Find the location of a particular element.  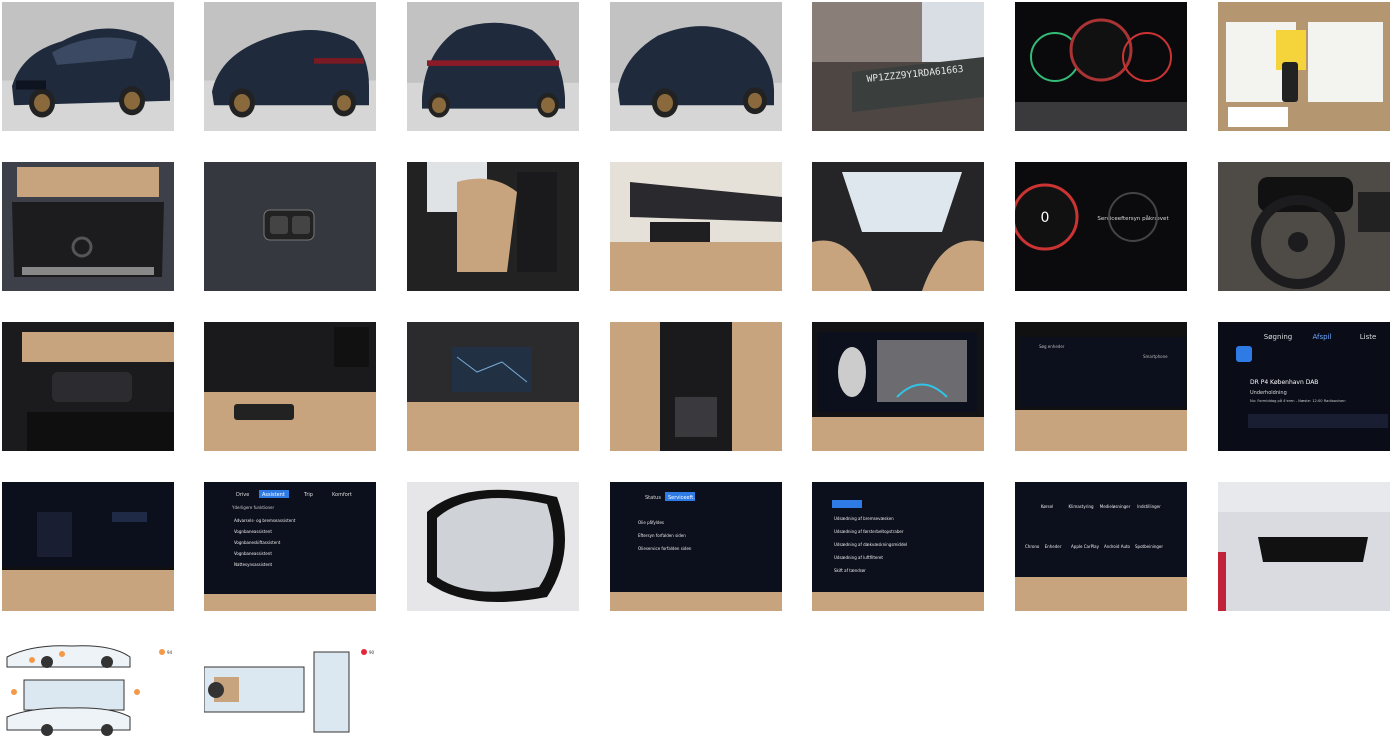

stalk-image is located at coordinates (88, 386).